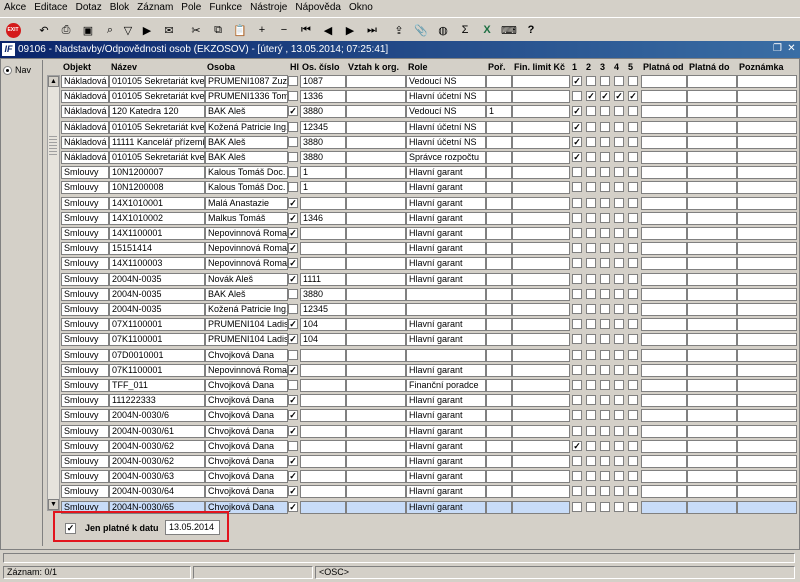 The image size is (800, 582). I want to click on nazev-cell: 010105 Sekretariát kves, so click(157, 96).